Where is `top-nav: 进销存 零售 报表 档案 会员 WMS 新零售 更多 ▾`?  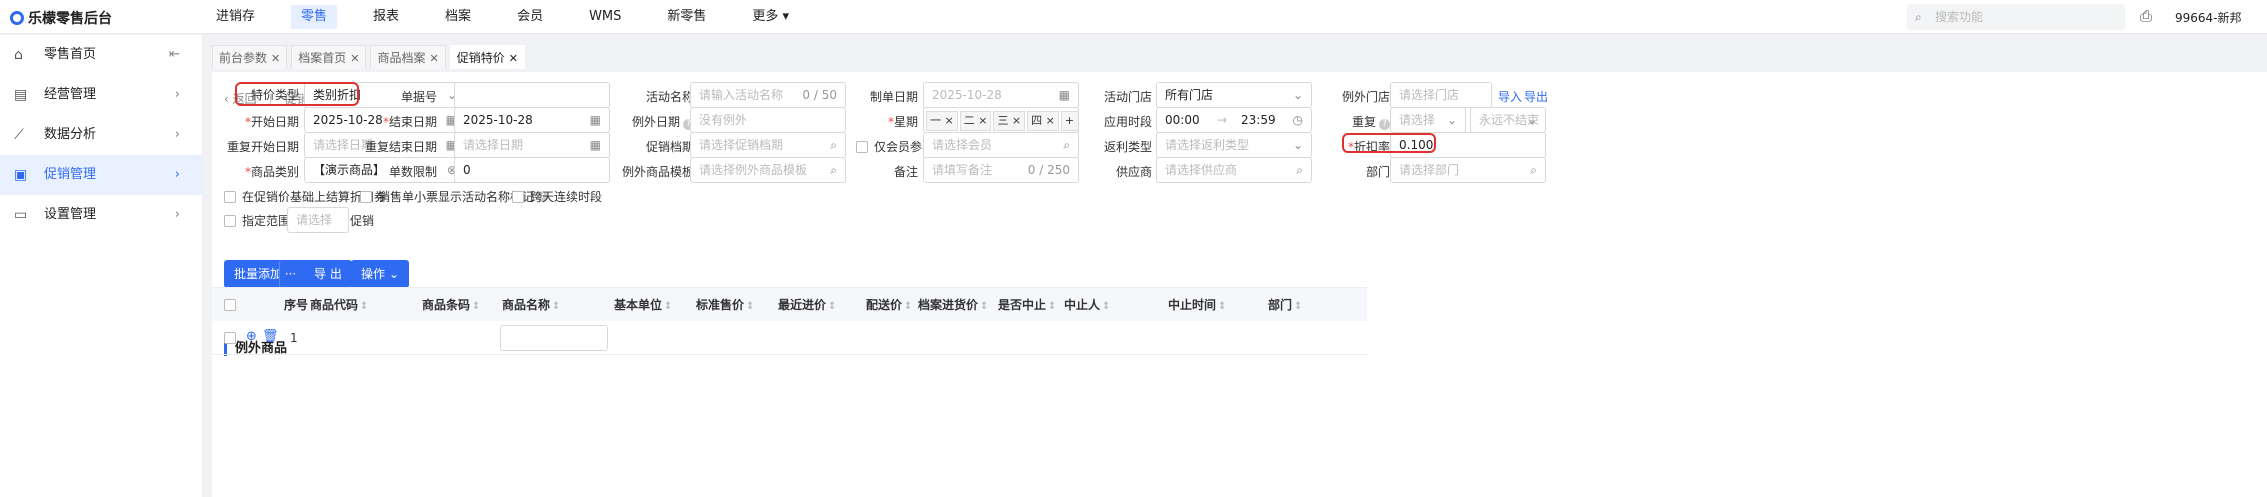
top-nav: 进销存 零售 报表 档案 会员 WMS 新零售 更多 ▾ is located at coordinates (515, 17).